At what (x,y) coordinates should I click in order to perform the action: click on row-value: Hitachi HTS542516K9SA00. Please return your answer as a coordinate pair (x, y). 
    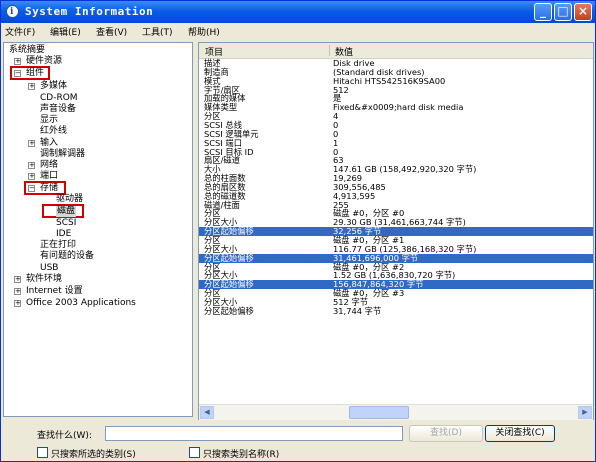
    Looking at the image, I should click on (389, 80).